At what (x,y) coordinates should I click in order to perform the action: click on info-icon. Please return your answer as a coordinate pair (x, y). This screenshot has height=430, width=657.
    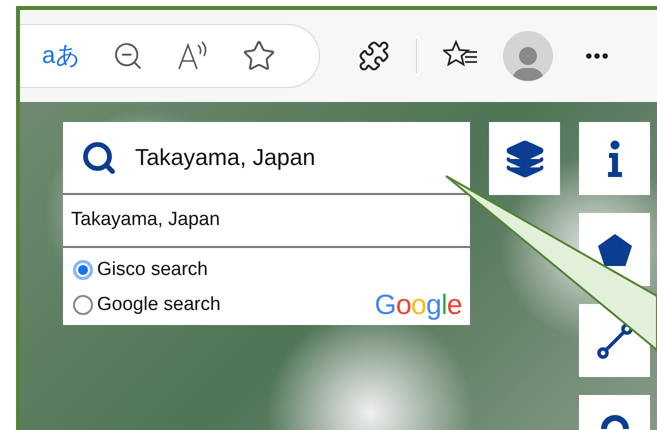
    Looking at the image, I should click on (614, 159).